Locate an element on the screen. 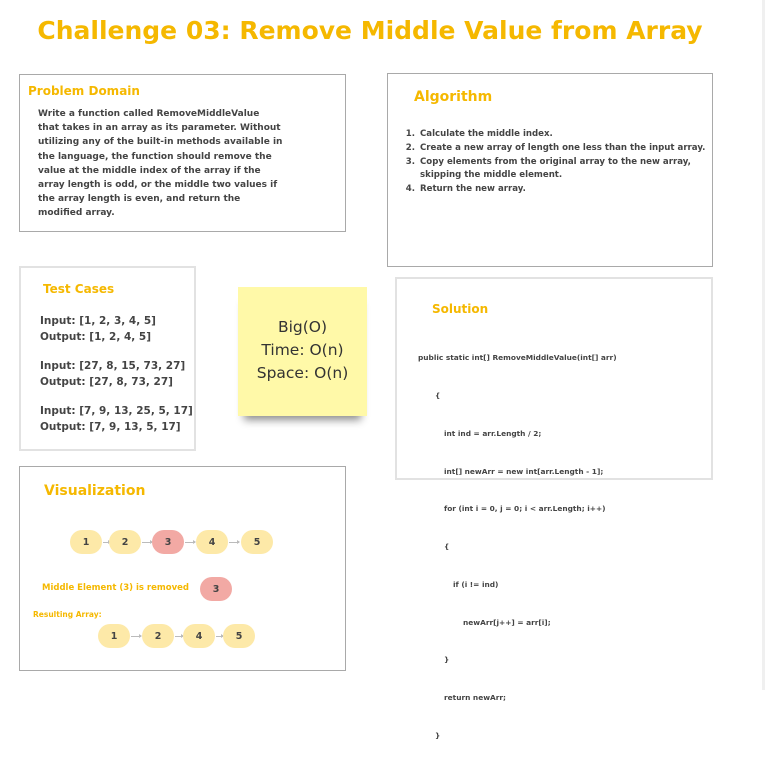 The width and height of the screenshot is (765, 768). result-node: 5 is located at coordinates (239, 636).